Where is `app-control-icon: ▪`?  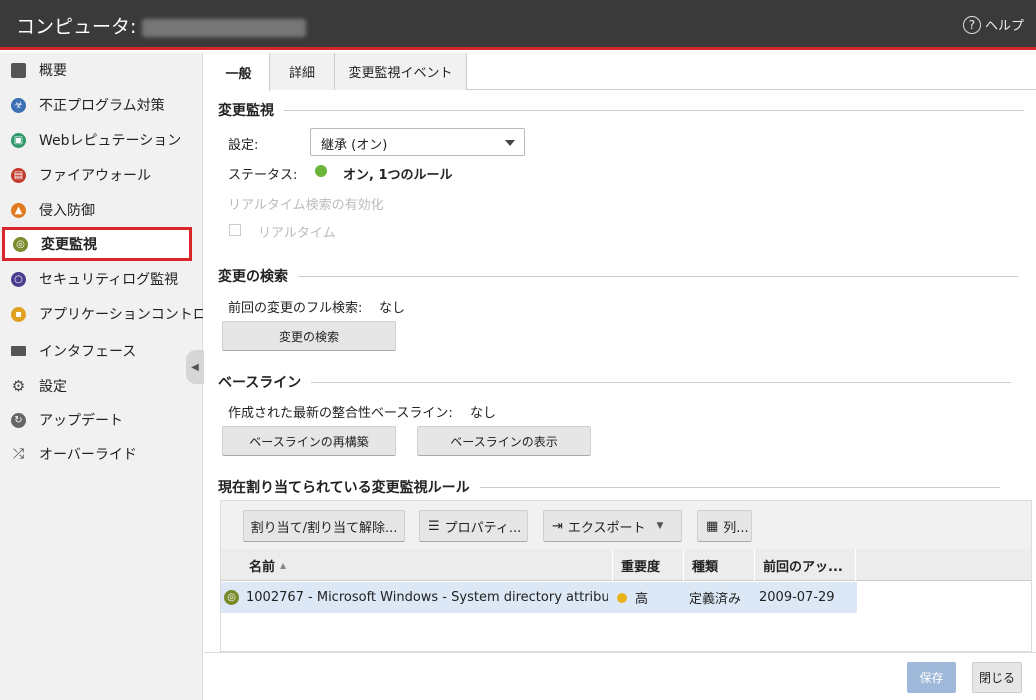
app-control-icon: ▪ is located at coordinates (18, 314).